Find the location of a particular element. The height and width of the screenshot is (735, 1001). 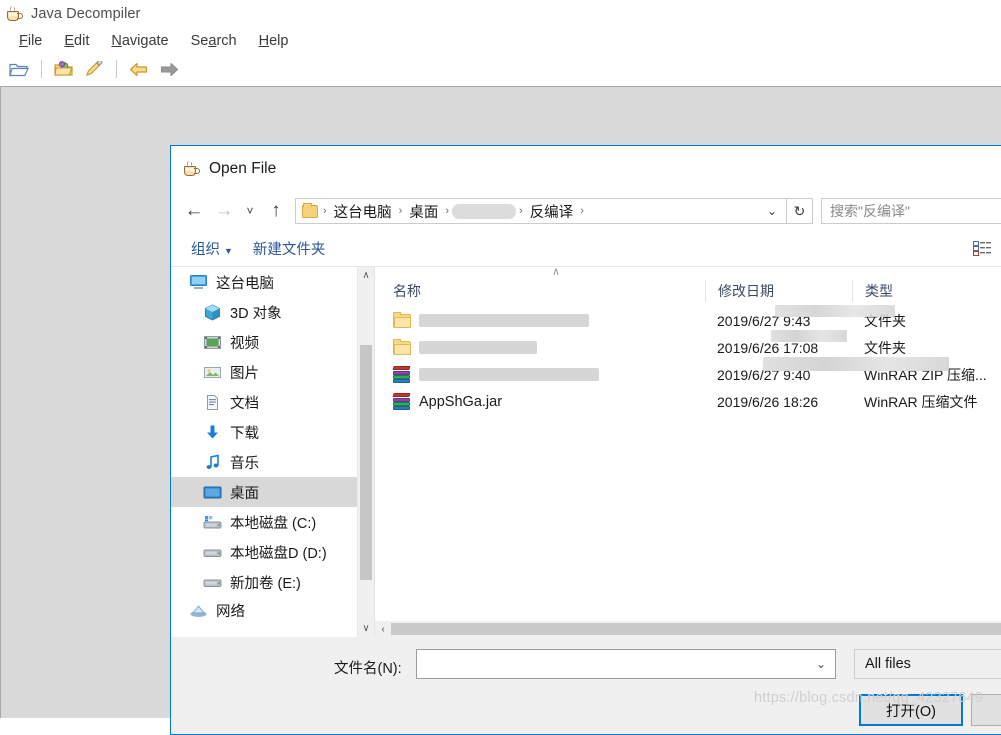

music-icon is located at coordinates (212, 462).